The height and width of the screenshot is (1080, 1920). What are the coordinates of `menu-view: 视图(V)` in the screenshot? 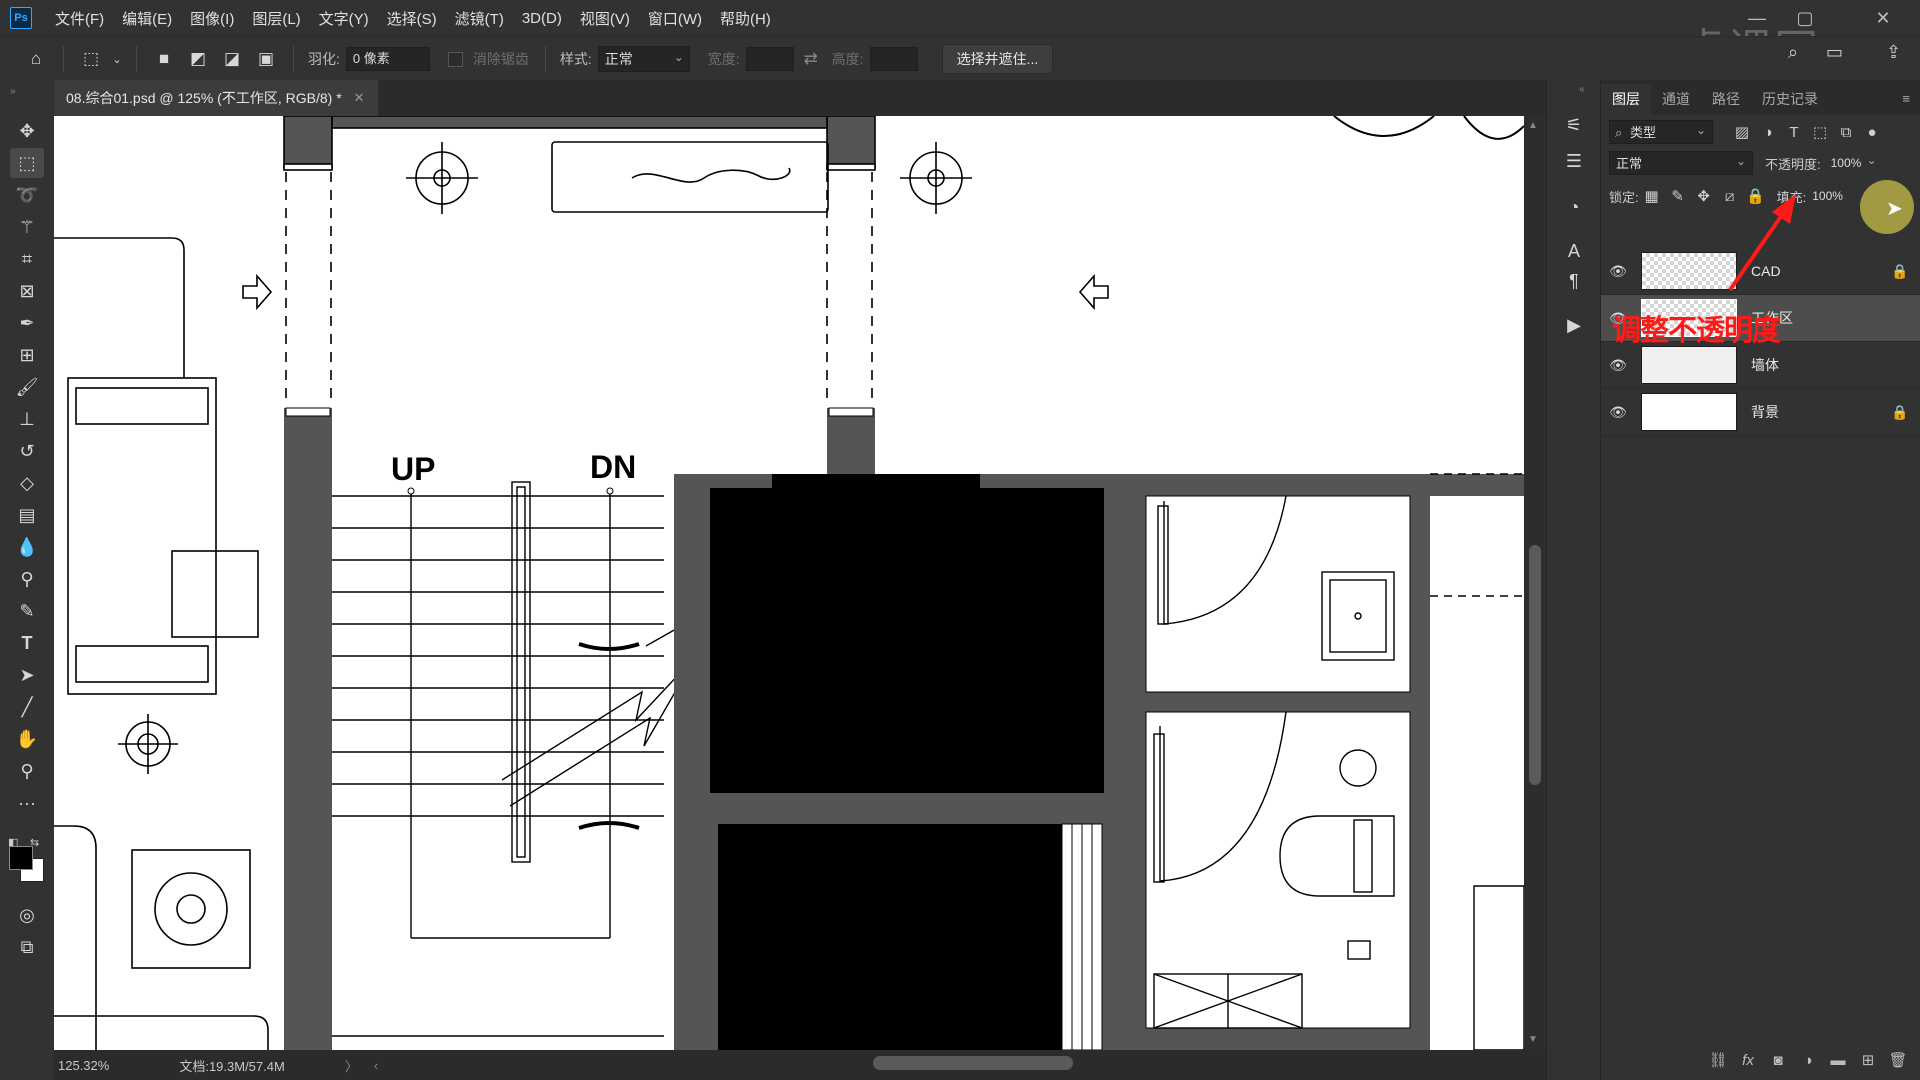 It's located at (605, 18).